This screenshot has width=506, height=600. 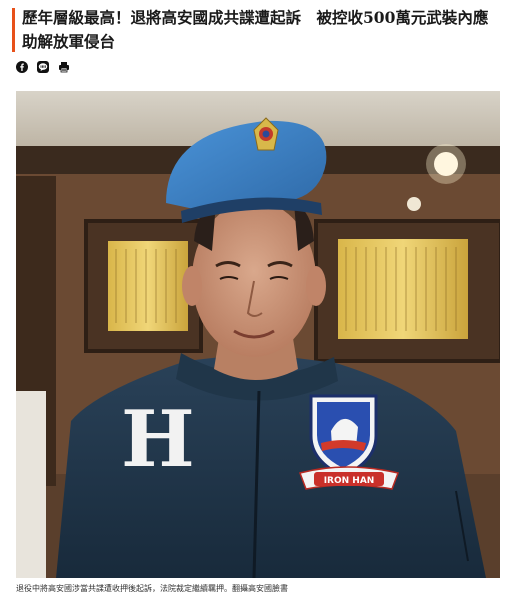 What do you see at coordinates (13, 30) in the screenshot?
I see `headline-accent-bar` at bounding box center [13, 30].